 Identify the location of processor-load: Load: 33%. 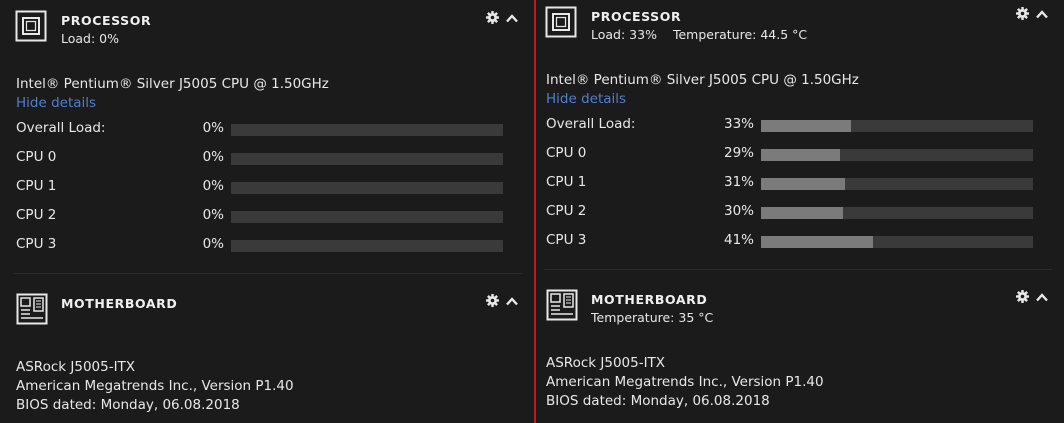
(624, 34).